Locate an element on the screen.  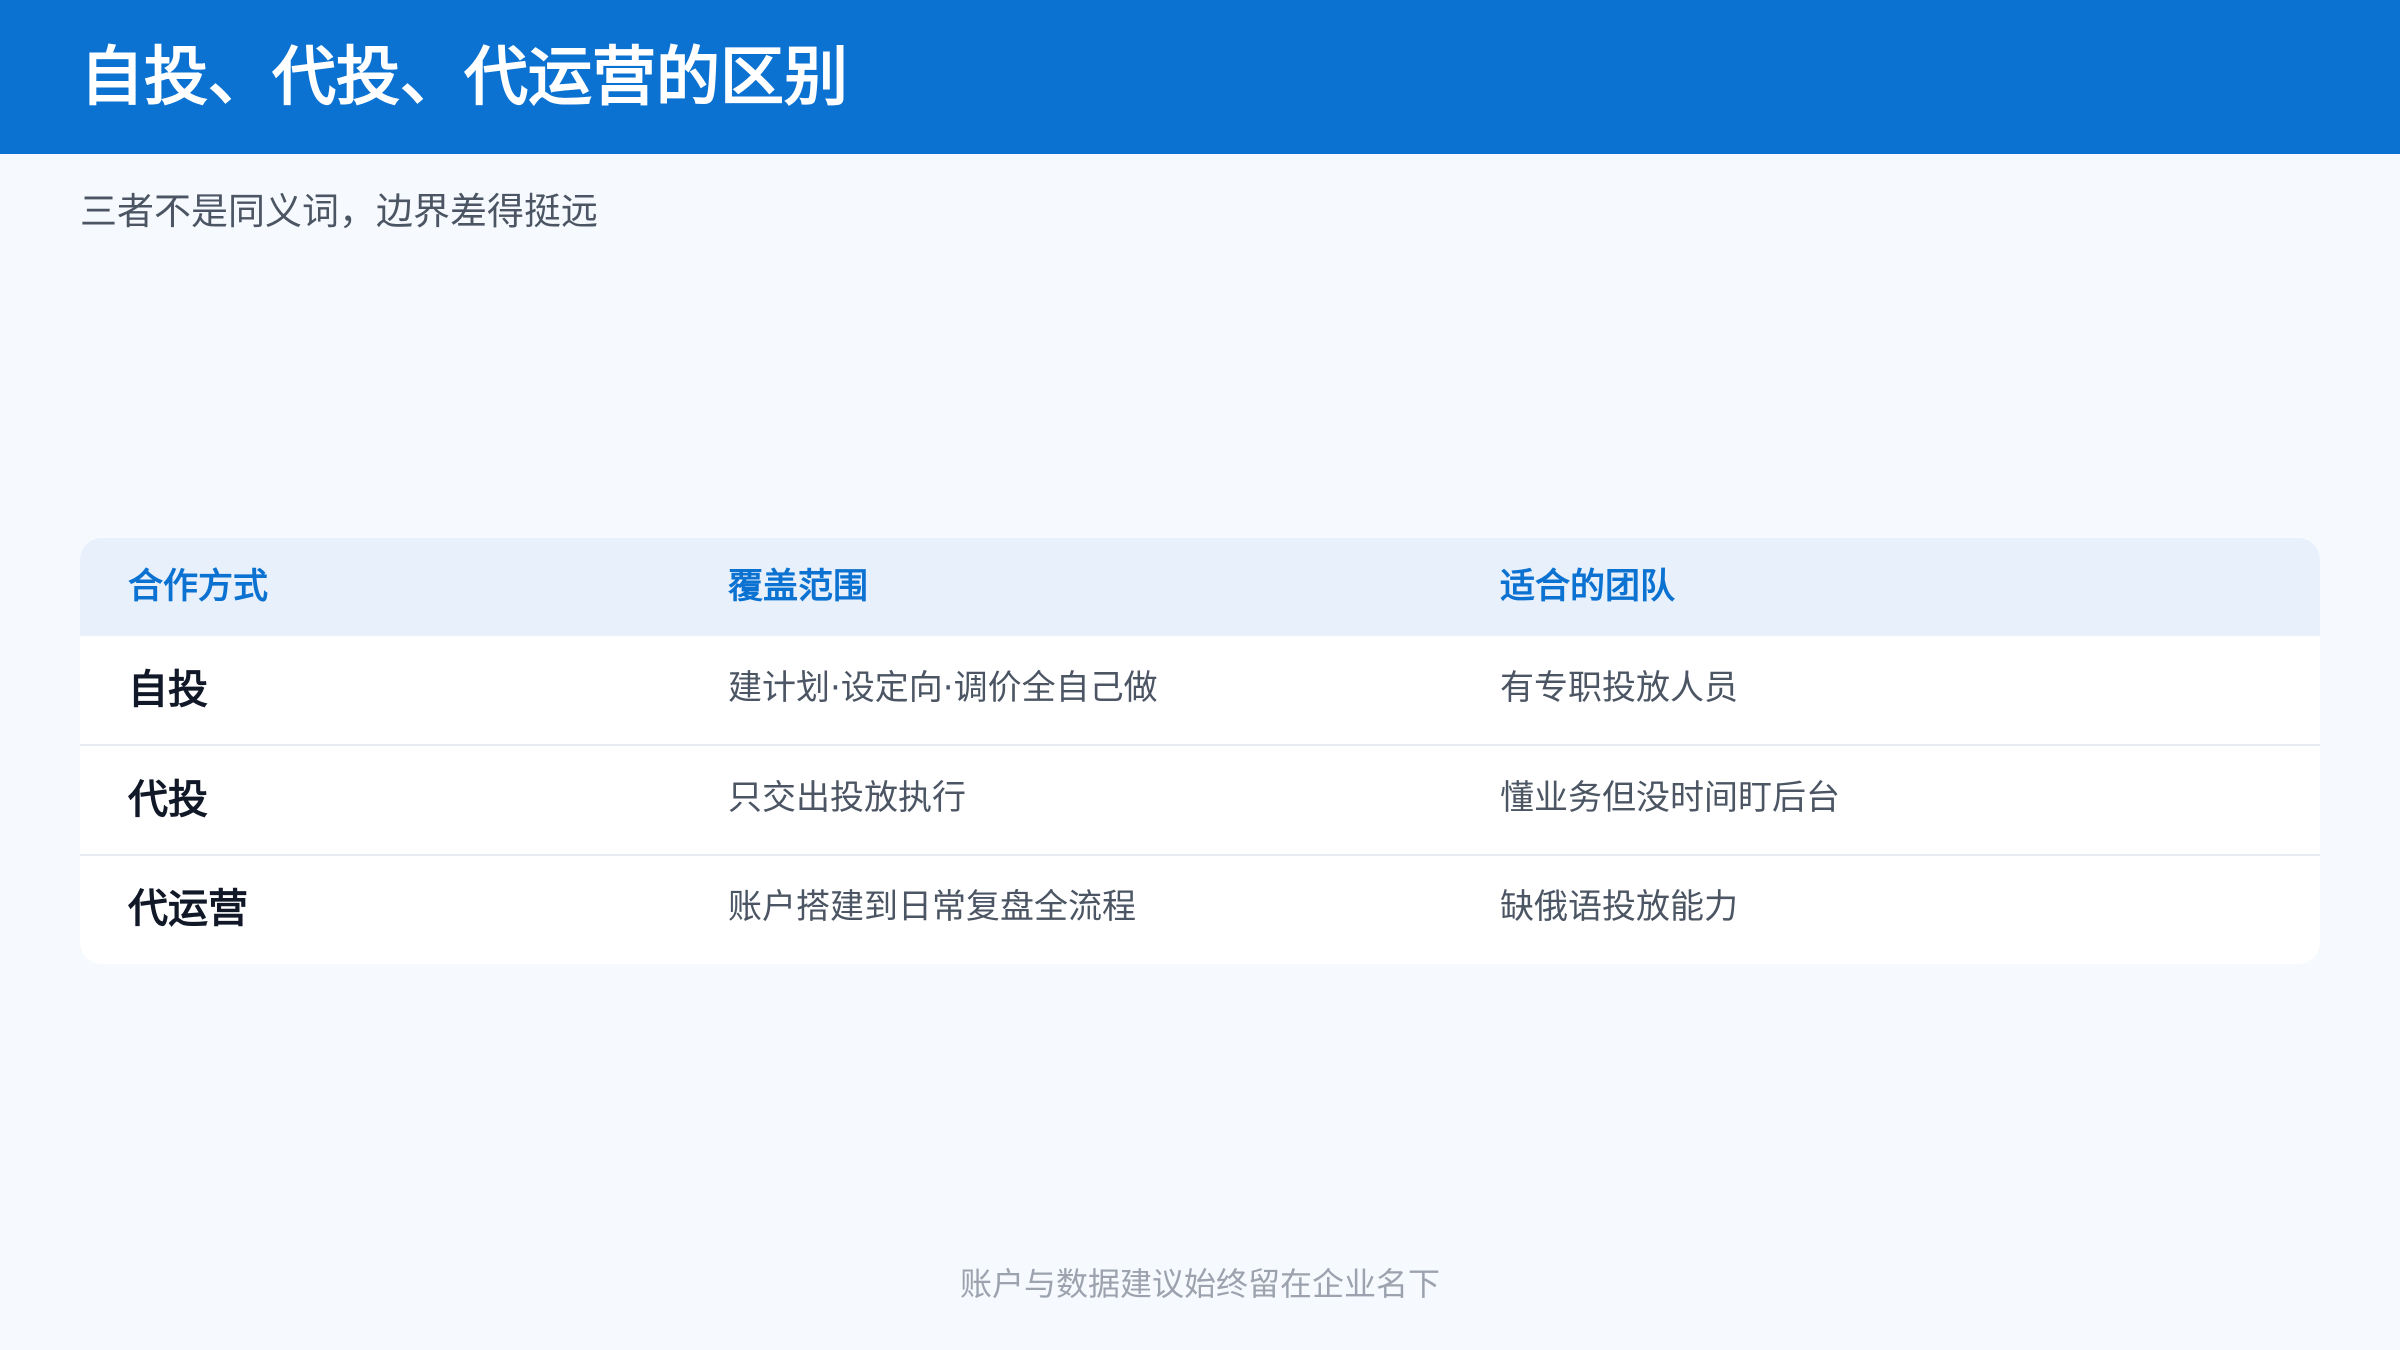
row-mode-cell: 代运营 is located at coordinates (188, 909).